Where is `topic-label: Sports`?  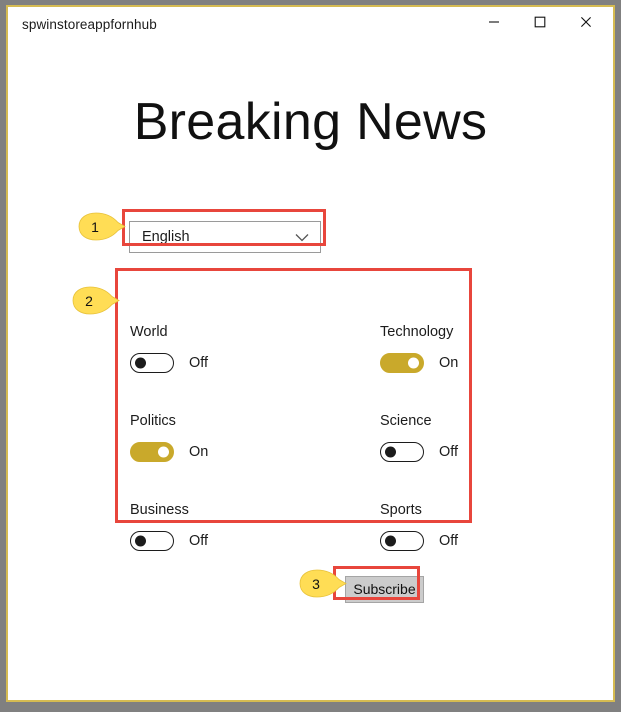
topic-label: Sports is located at coordinates (401, 510).